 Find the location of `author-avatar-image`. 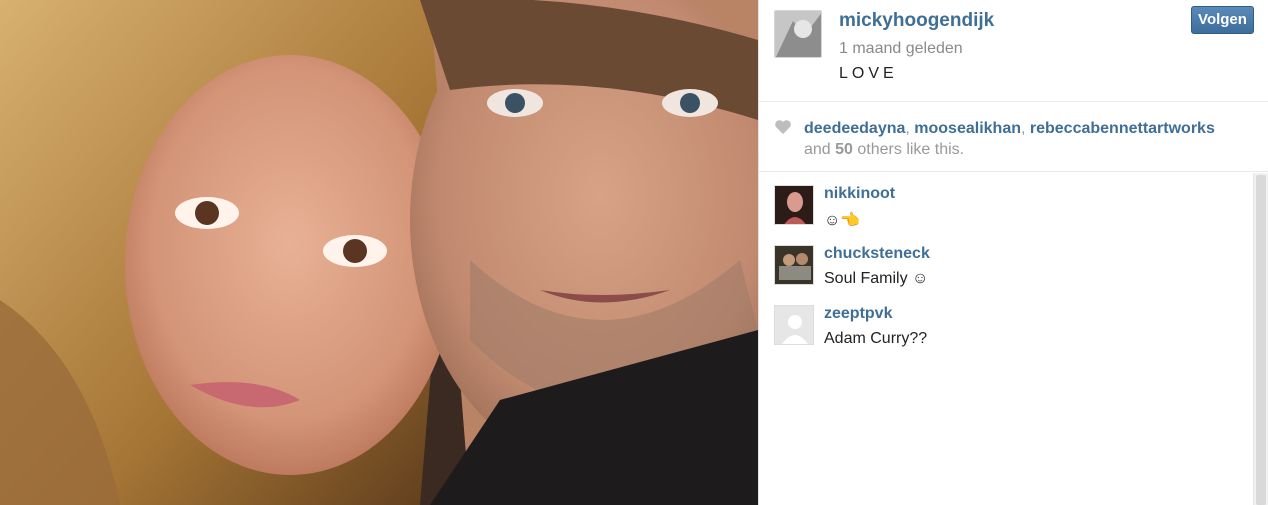

author-avatar-image is located at coordinates (798, 34).